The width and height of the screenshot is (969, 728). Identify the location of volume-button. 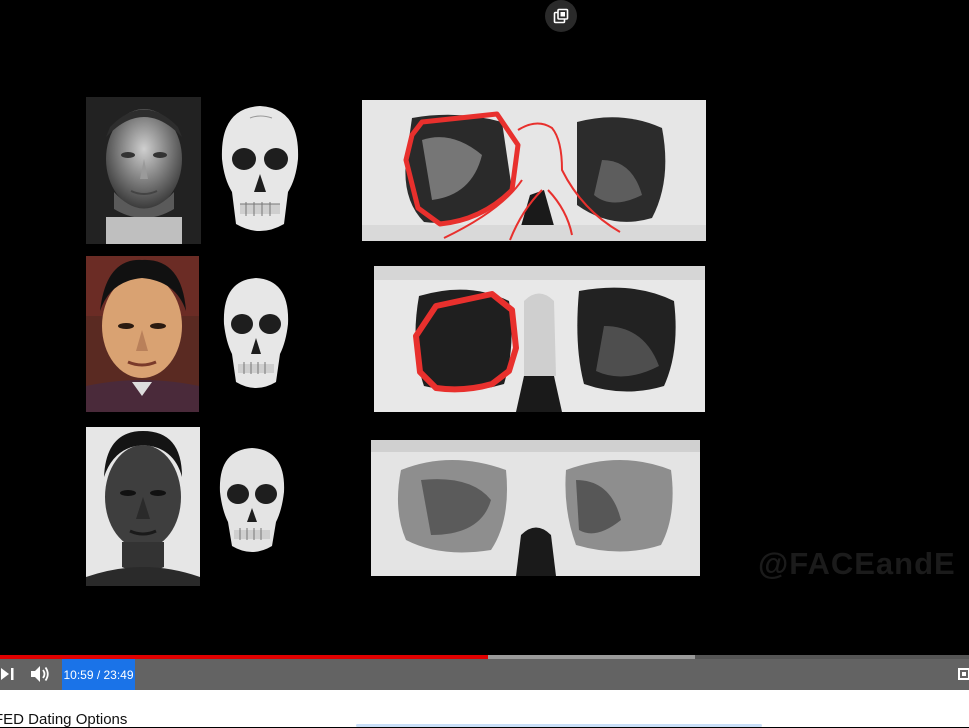
(40, 674).